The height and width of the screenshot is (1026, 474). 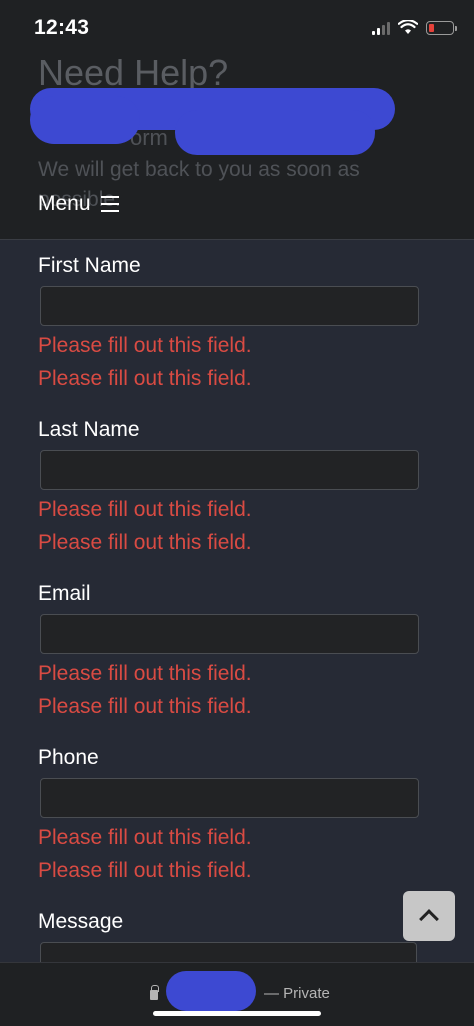 I want to click on hamburger-icon, so click(x=109, y=204).